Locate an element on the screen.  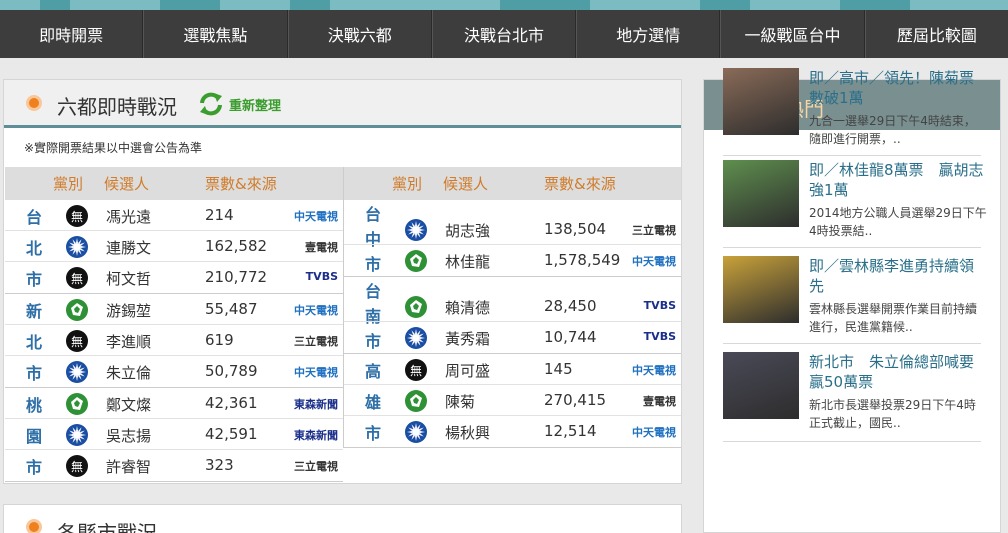
nav-six-cities: 決戰六都 is located at coordinates (359, 34).